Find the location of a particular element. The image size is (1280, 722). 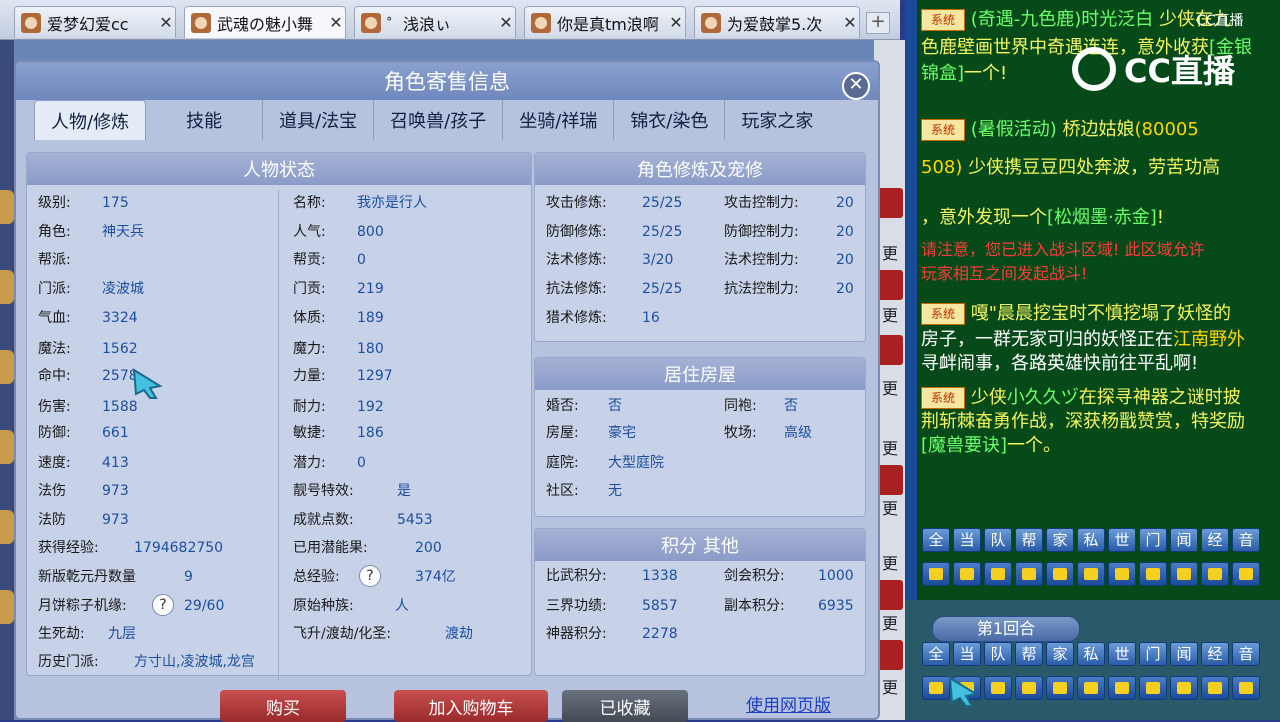

browser-tab-2: 武魂の魅小舞 ✕ is located at coordinates (265, 22).